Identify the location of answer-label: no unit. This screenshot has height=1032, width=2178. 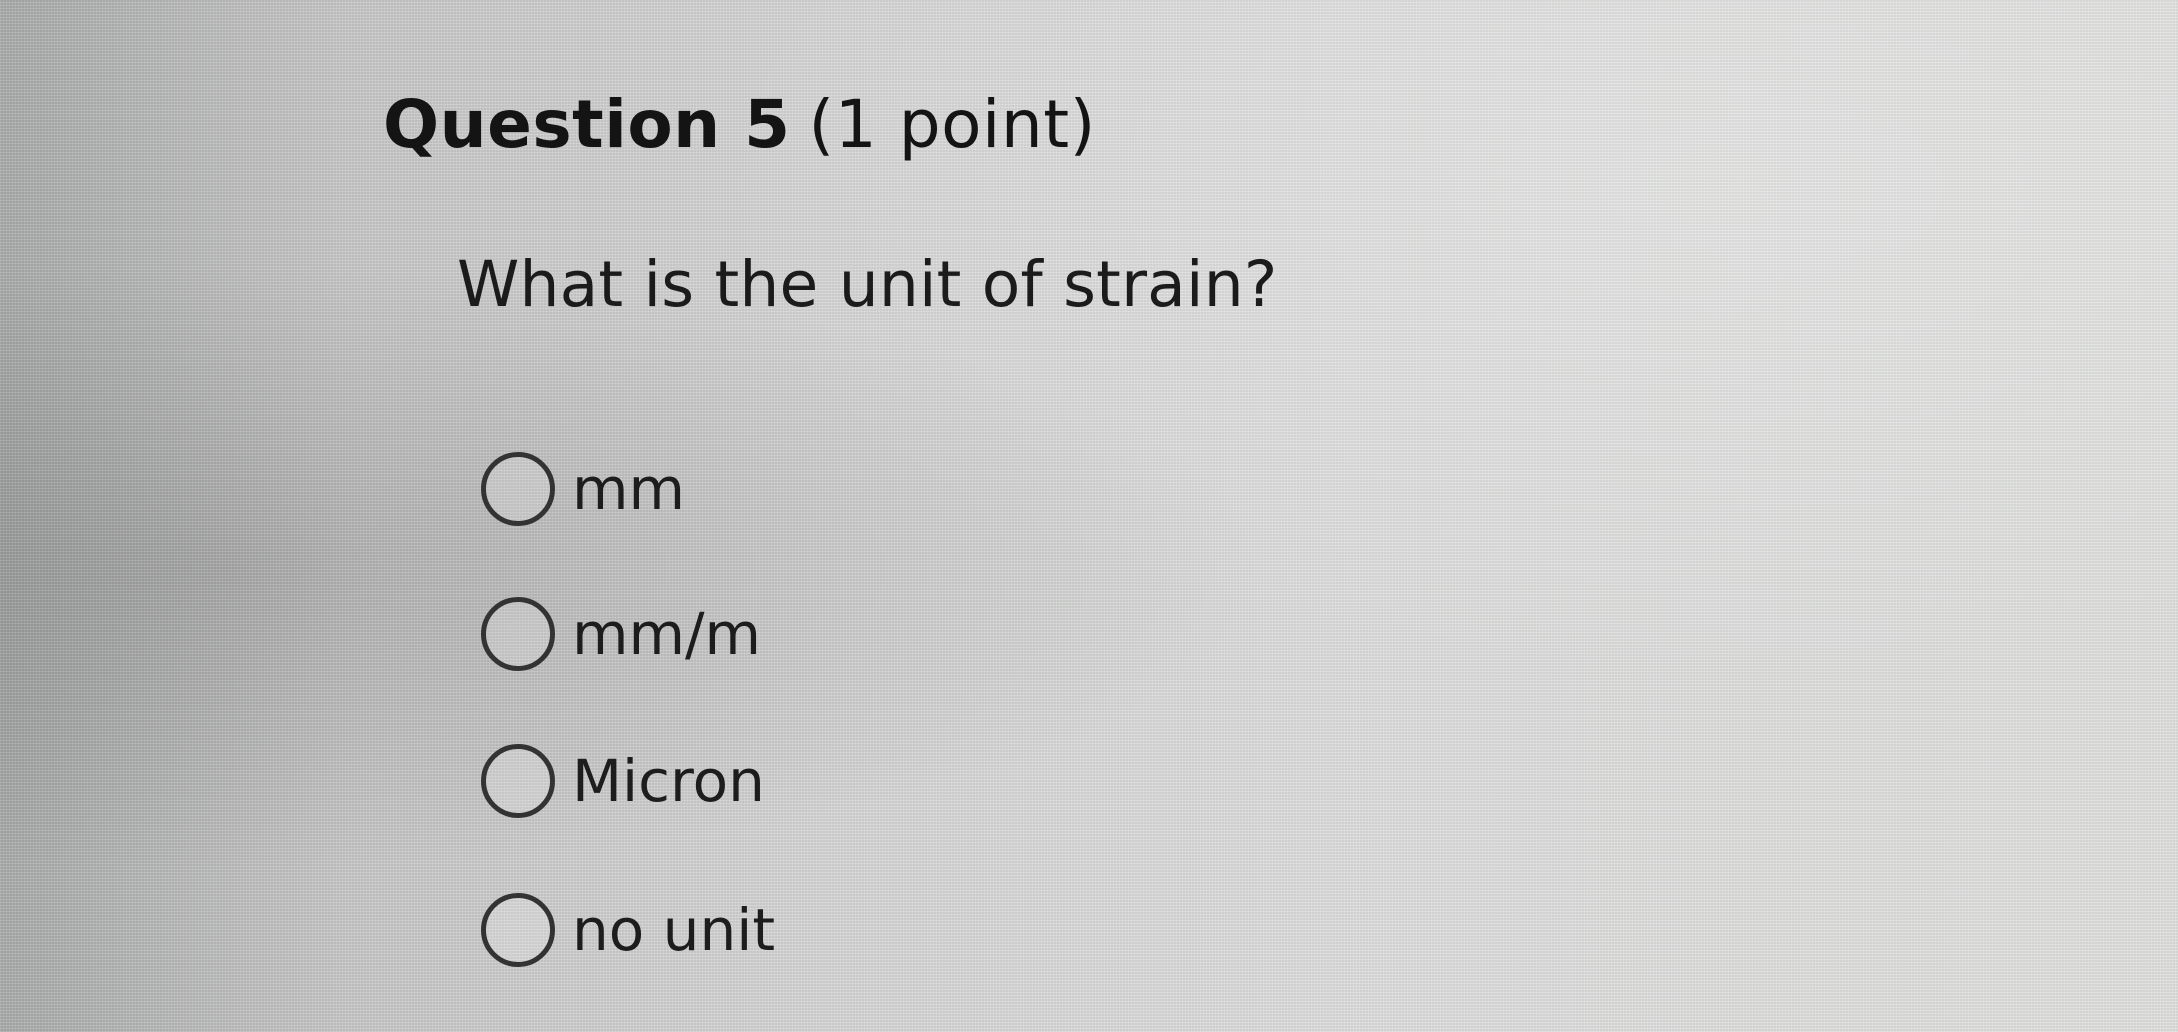
(674, 930).